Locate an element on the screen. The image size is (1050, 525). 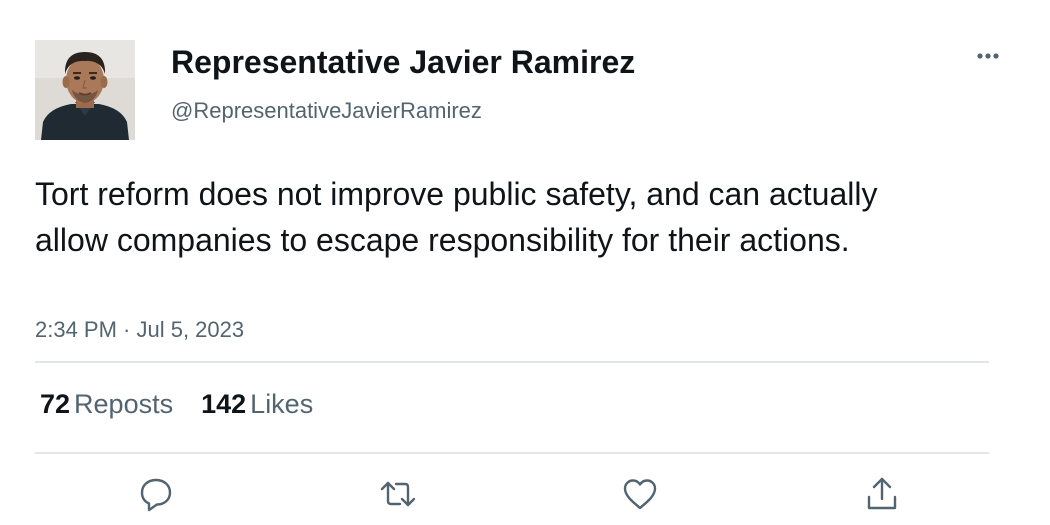
likes-stat: 142 Likes is located at coordinates (257, 404).